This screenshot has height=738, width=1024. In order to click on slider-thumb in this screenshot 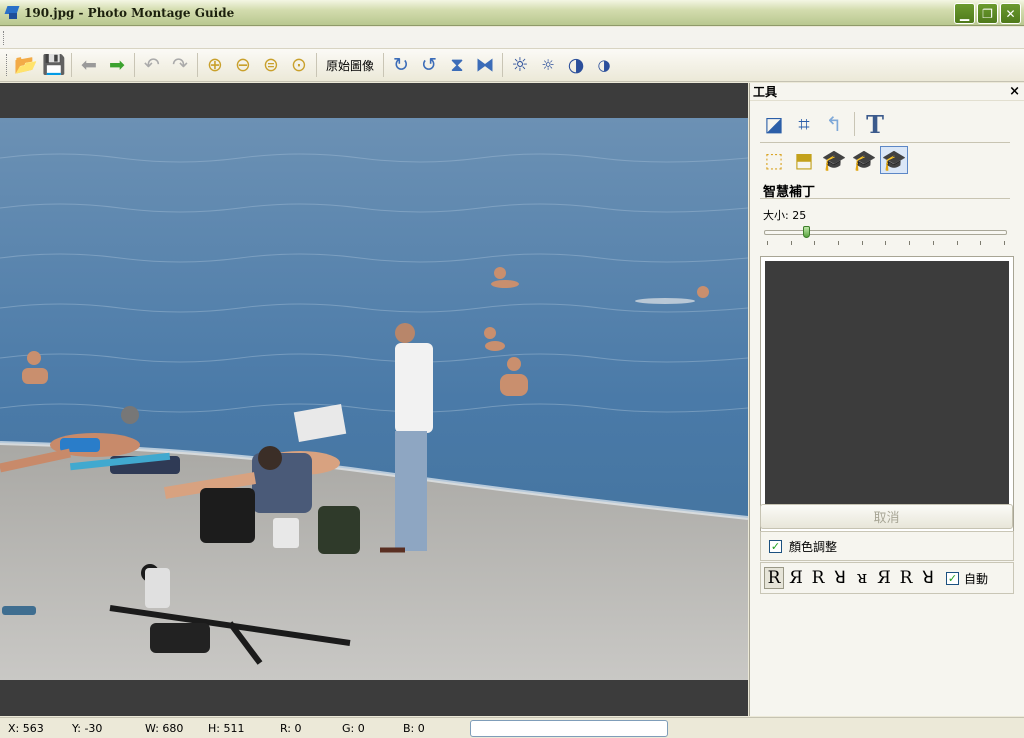, I will do `click(806, 232)`.